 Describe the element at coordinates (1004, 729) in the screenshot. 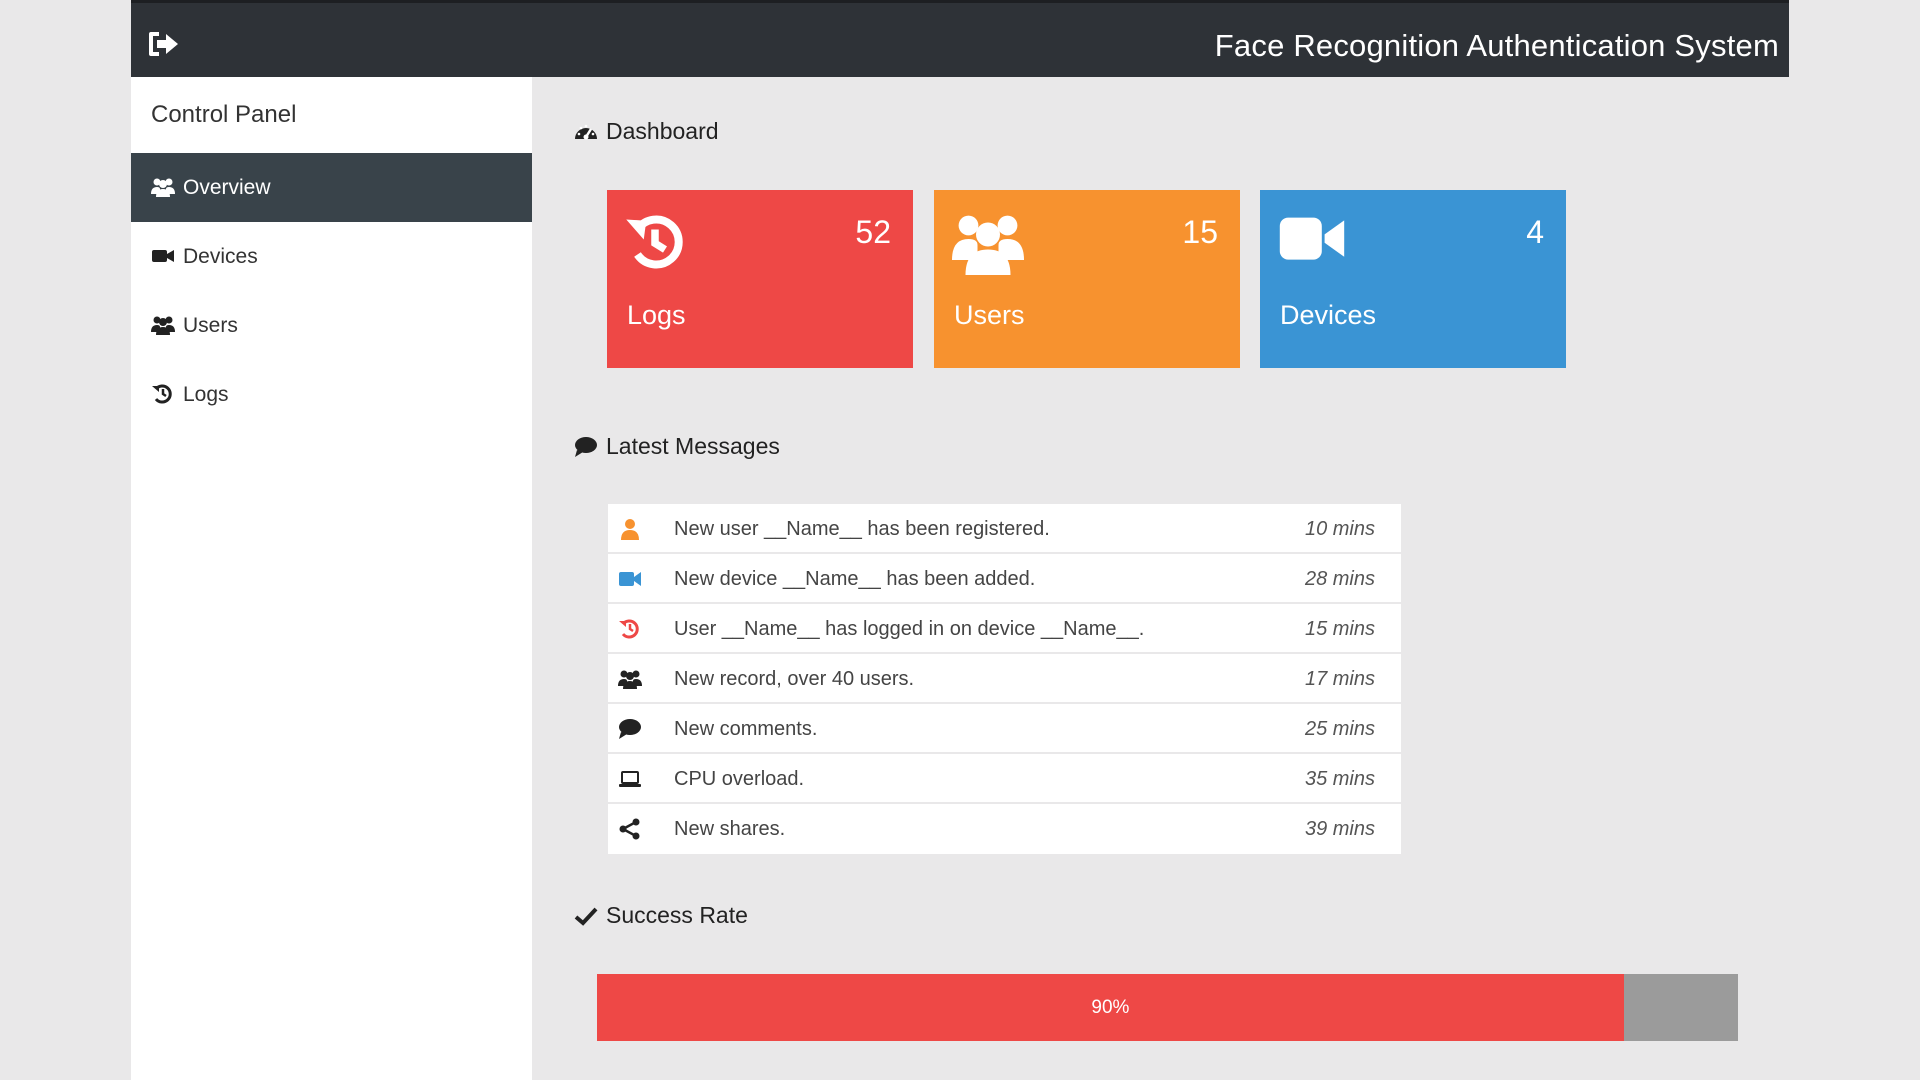

I see `message-row: New comments. 25 mins` at that location.